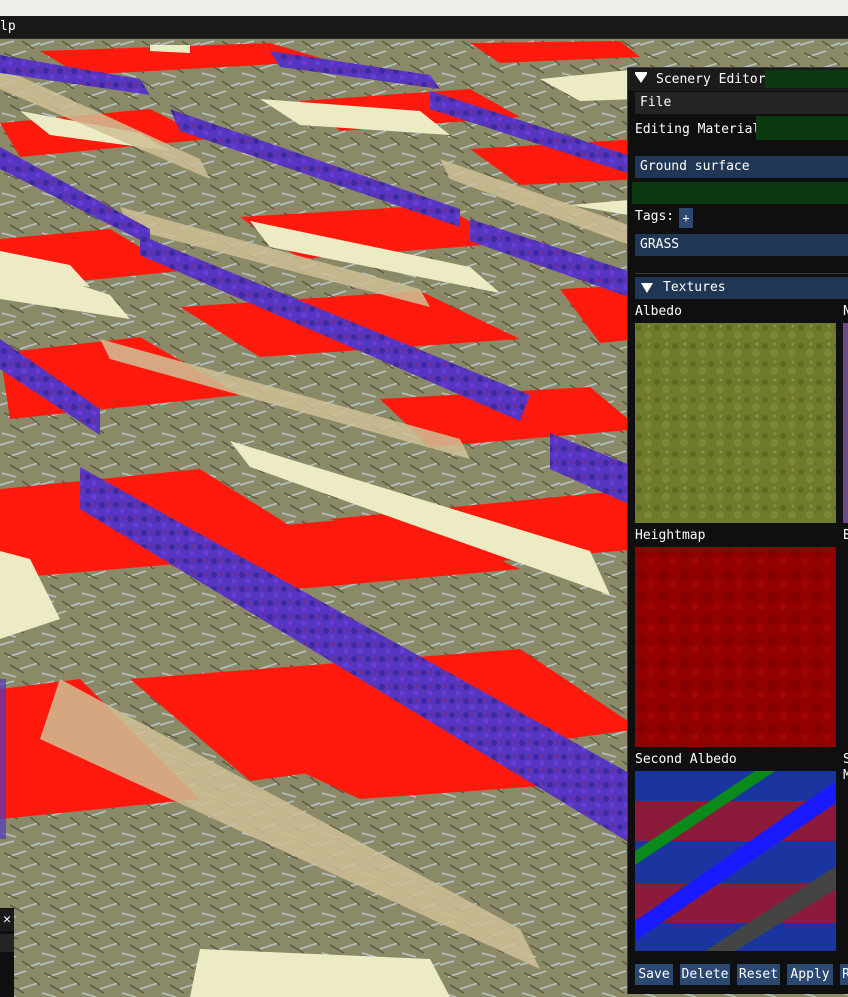 The height and width of the screenshot is (997, 848). Describe the element at coordinates (654, 974) in the screenshot. I see `save-button: Save` at that location.